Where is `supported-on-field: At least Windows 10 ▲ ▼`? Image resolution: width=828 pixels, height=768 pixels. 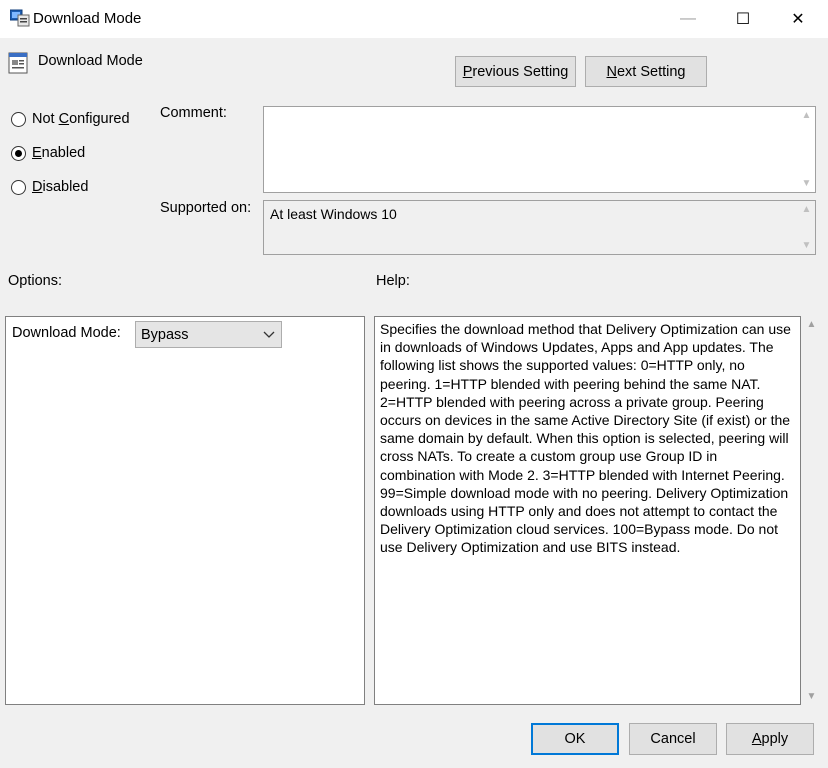 supported-on-field: At least Windows 10 ▲ ▼ is located at coordinates (539, 227).